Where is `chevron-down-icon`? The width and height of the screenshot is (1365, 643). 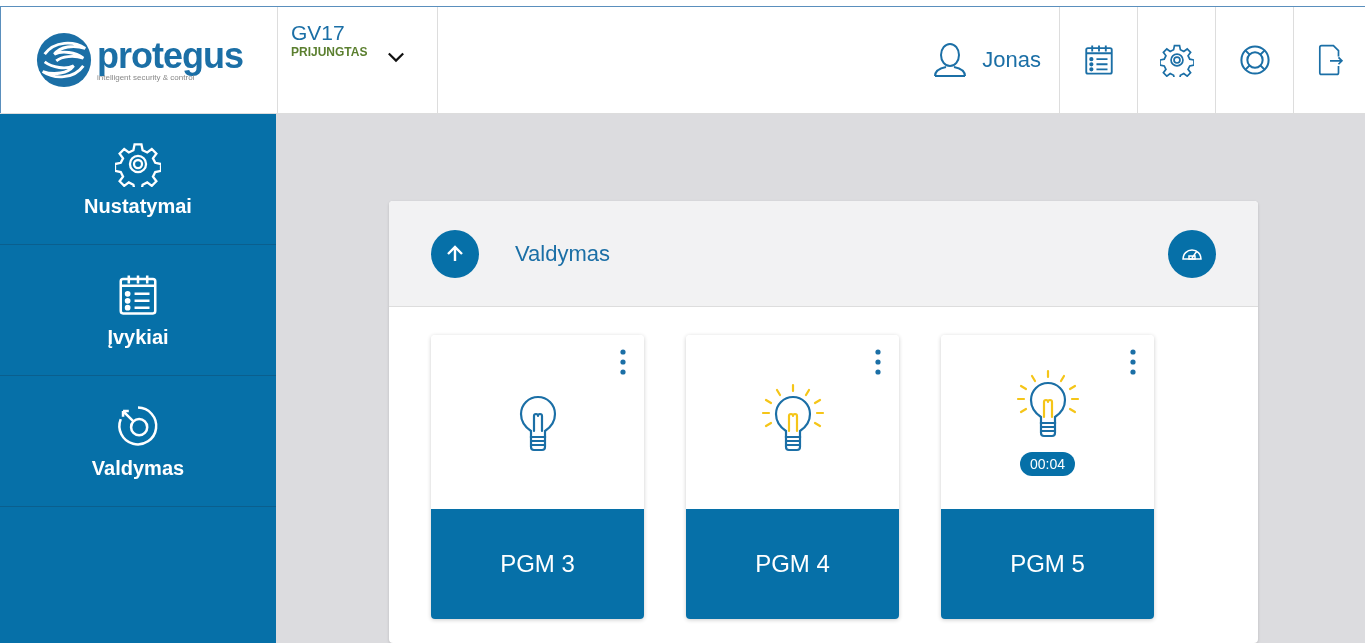 chevron-down-icon is located at coordinates (396, 57).